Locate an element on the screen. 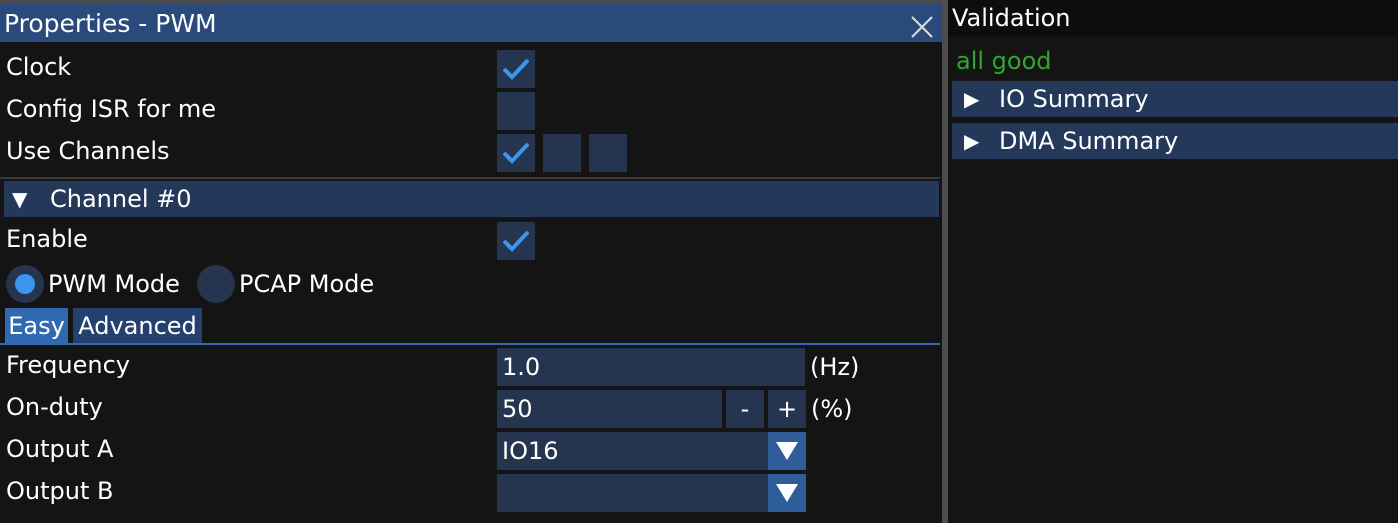  output-b-dropdown-button is located at coordinates (787, 493).